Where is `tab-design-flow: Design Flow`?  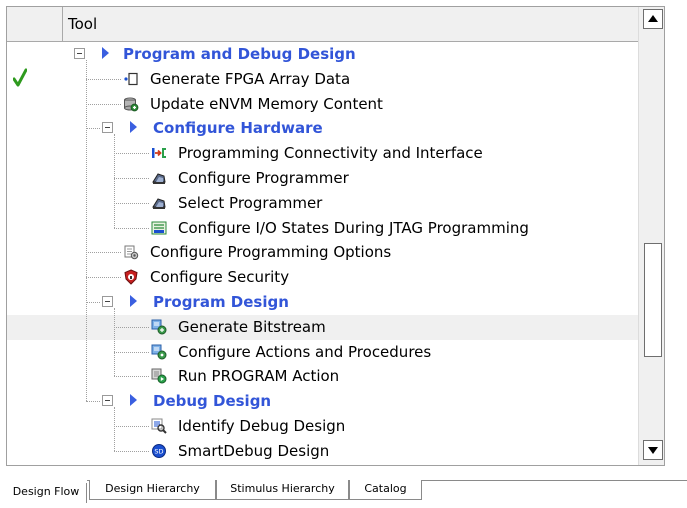
tab-design-flow: Design Flow is located at coordinates (46, 493).